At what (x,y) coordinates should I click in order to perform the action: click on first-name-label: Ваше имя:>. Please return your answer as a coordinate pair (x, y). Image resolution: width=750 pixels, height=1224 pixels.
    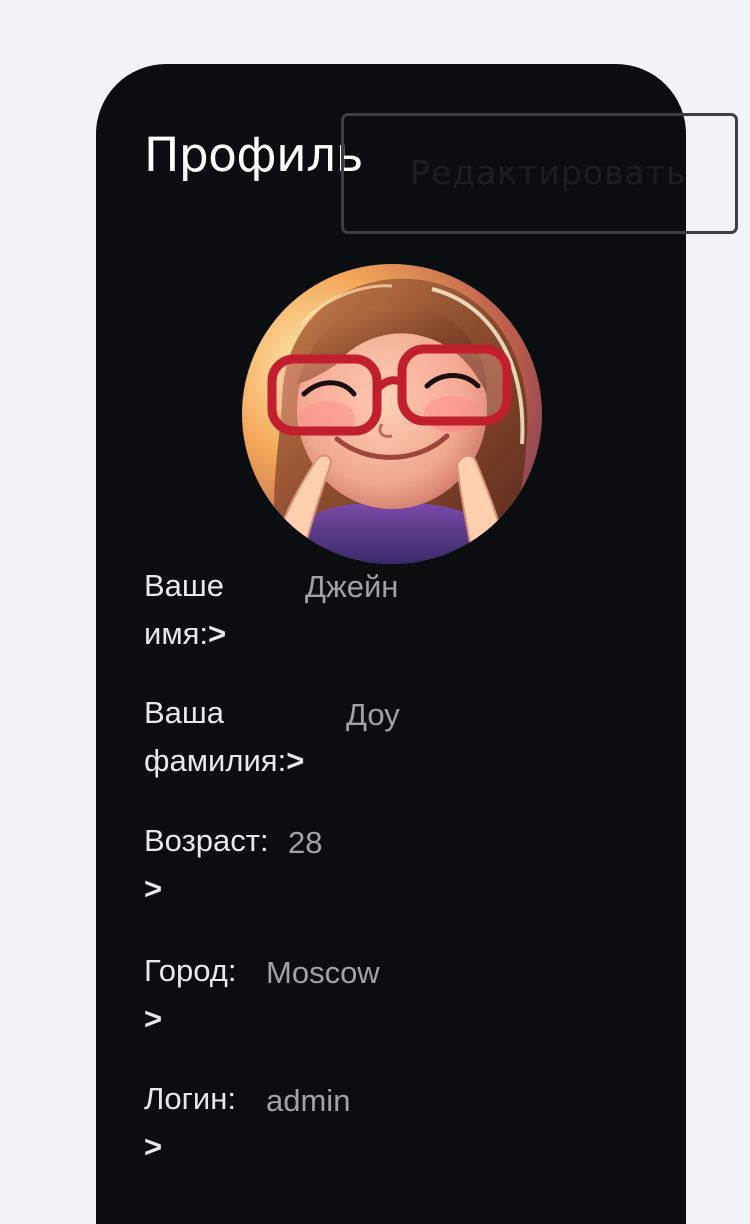
    Looking at the image, I should click on (185, 609).